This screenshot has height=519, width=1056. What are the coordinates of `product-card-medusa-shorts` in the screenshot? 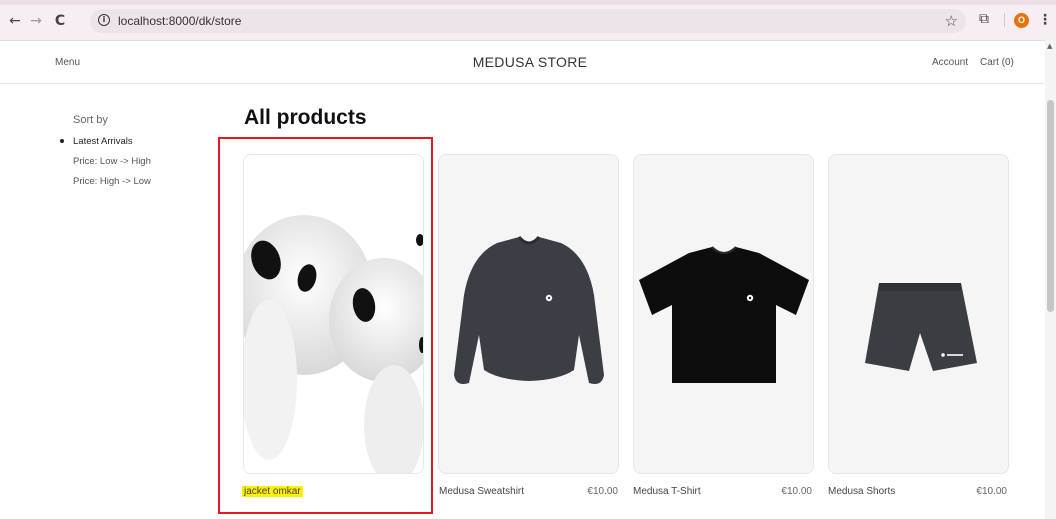 It's located at (918, 314).